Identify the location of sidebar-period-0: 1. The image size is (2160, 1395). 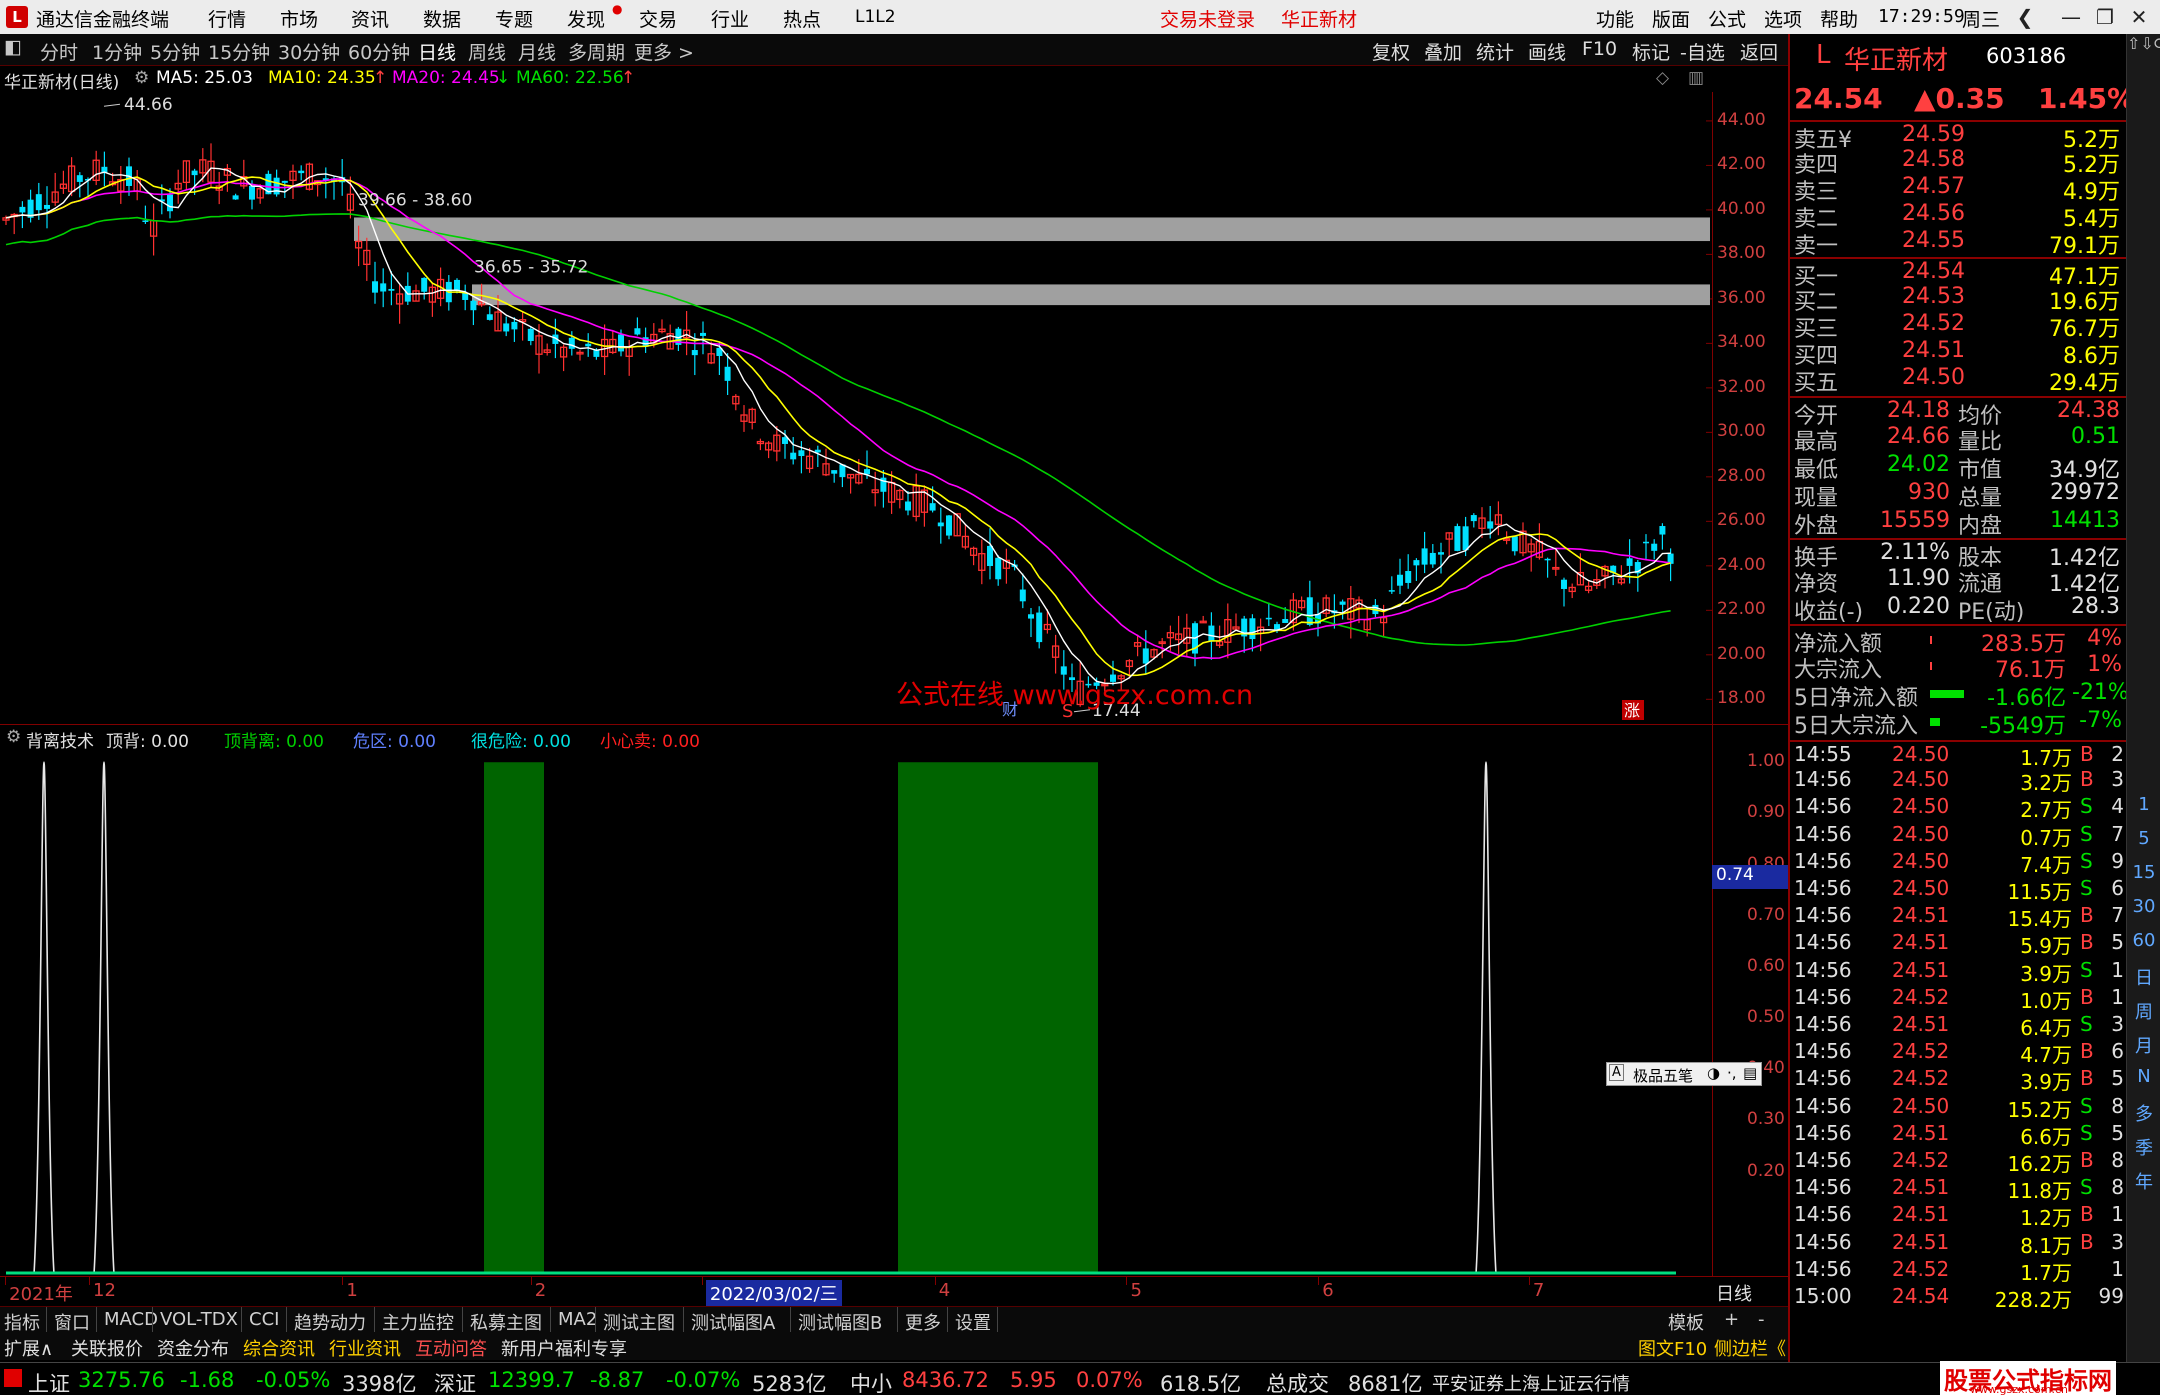
(2144, 804).